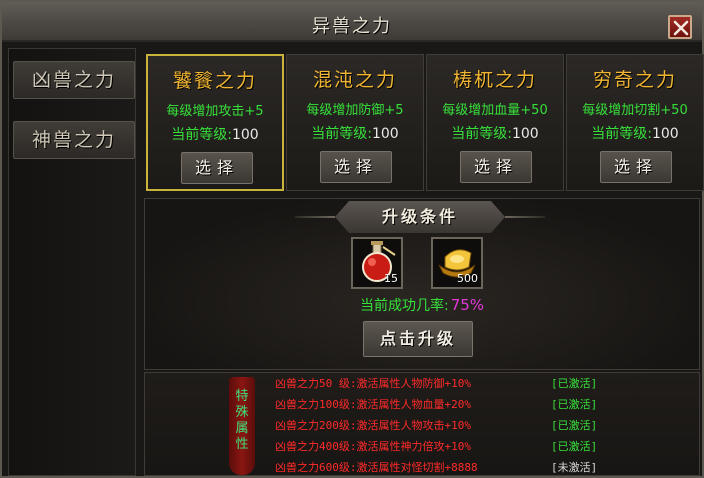  I want to click on beast-bonus: 每级增加攻击+5, so click(215, 111).